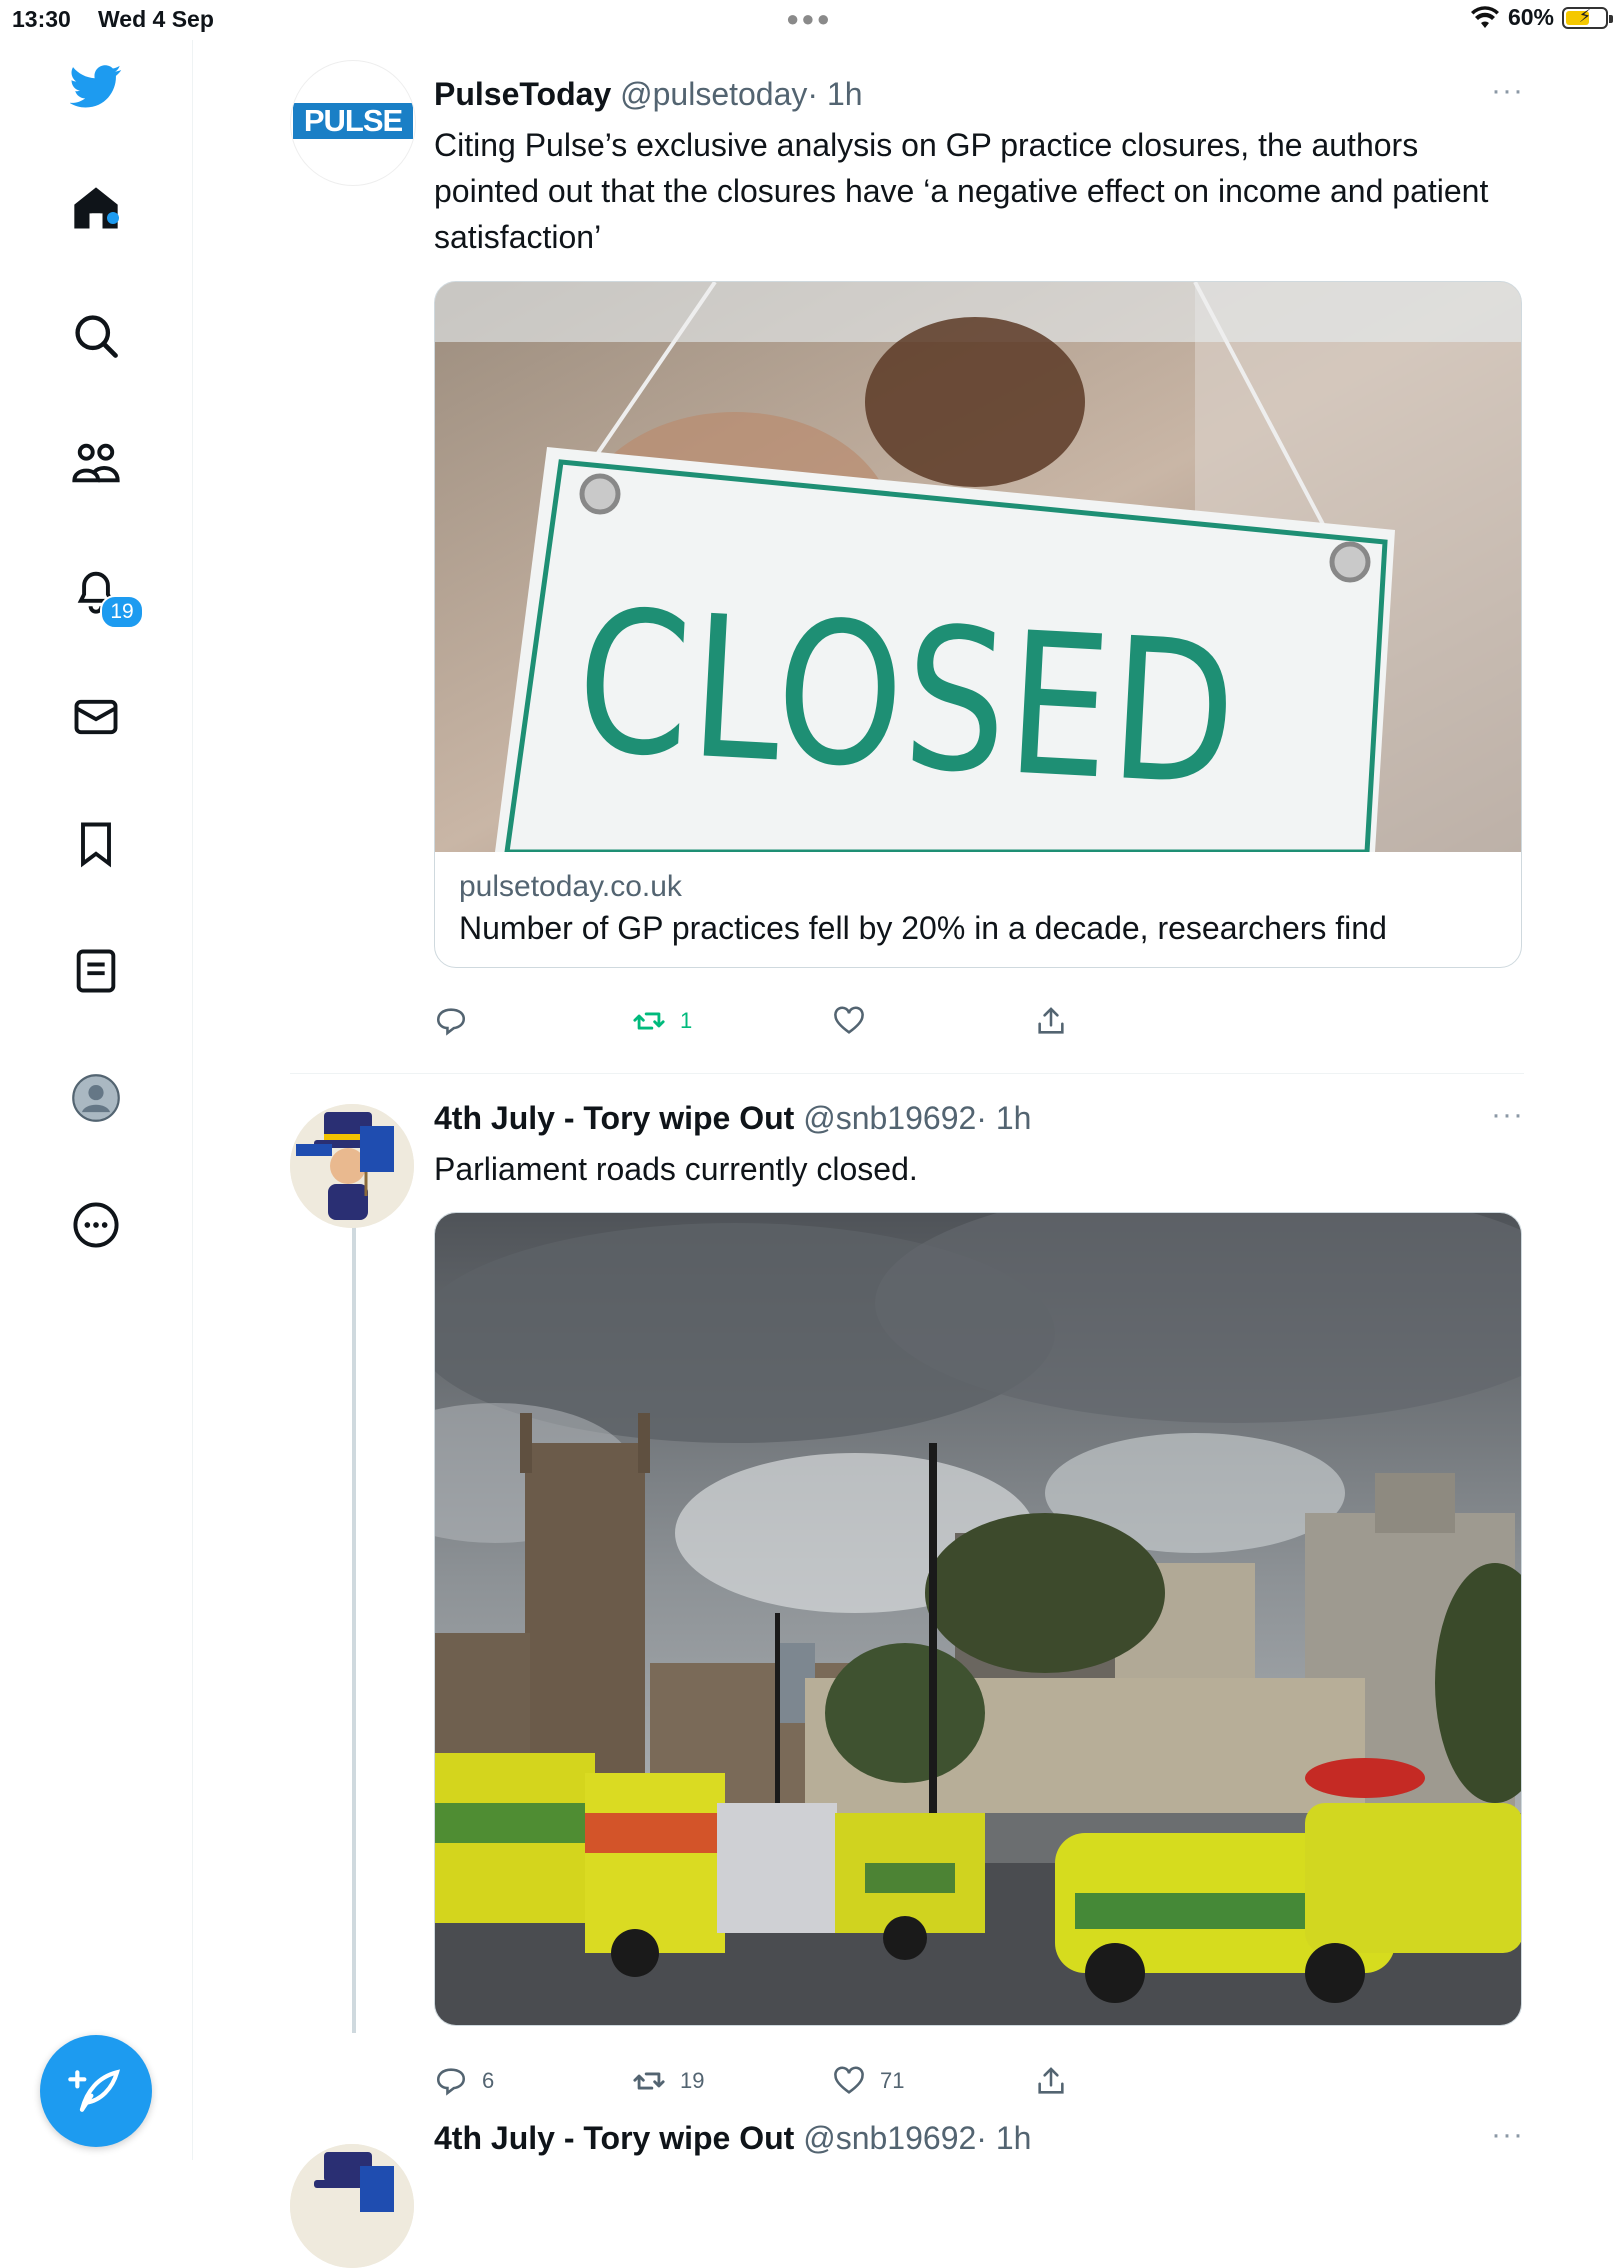 The width and height of the screenshot is (1620, 2268). I want to click on status-indicators: 60% ⚡, so click(1541, 17).